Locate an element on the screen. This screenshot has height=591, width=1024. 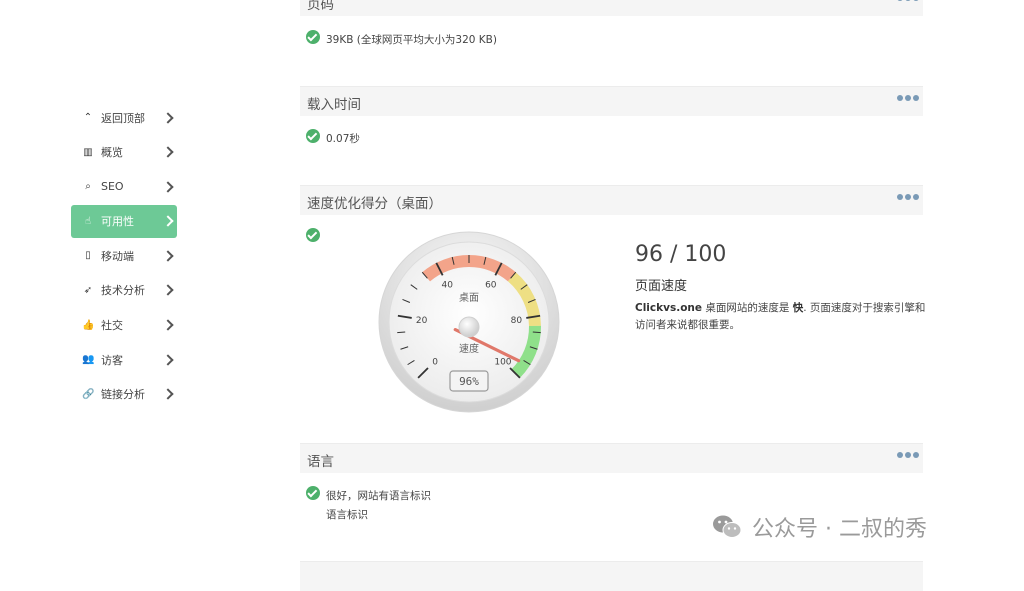
speed-gauge: 0 20 40 60 80 100 桌面 速度 96% is located at coordinates (469, 322).